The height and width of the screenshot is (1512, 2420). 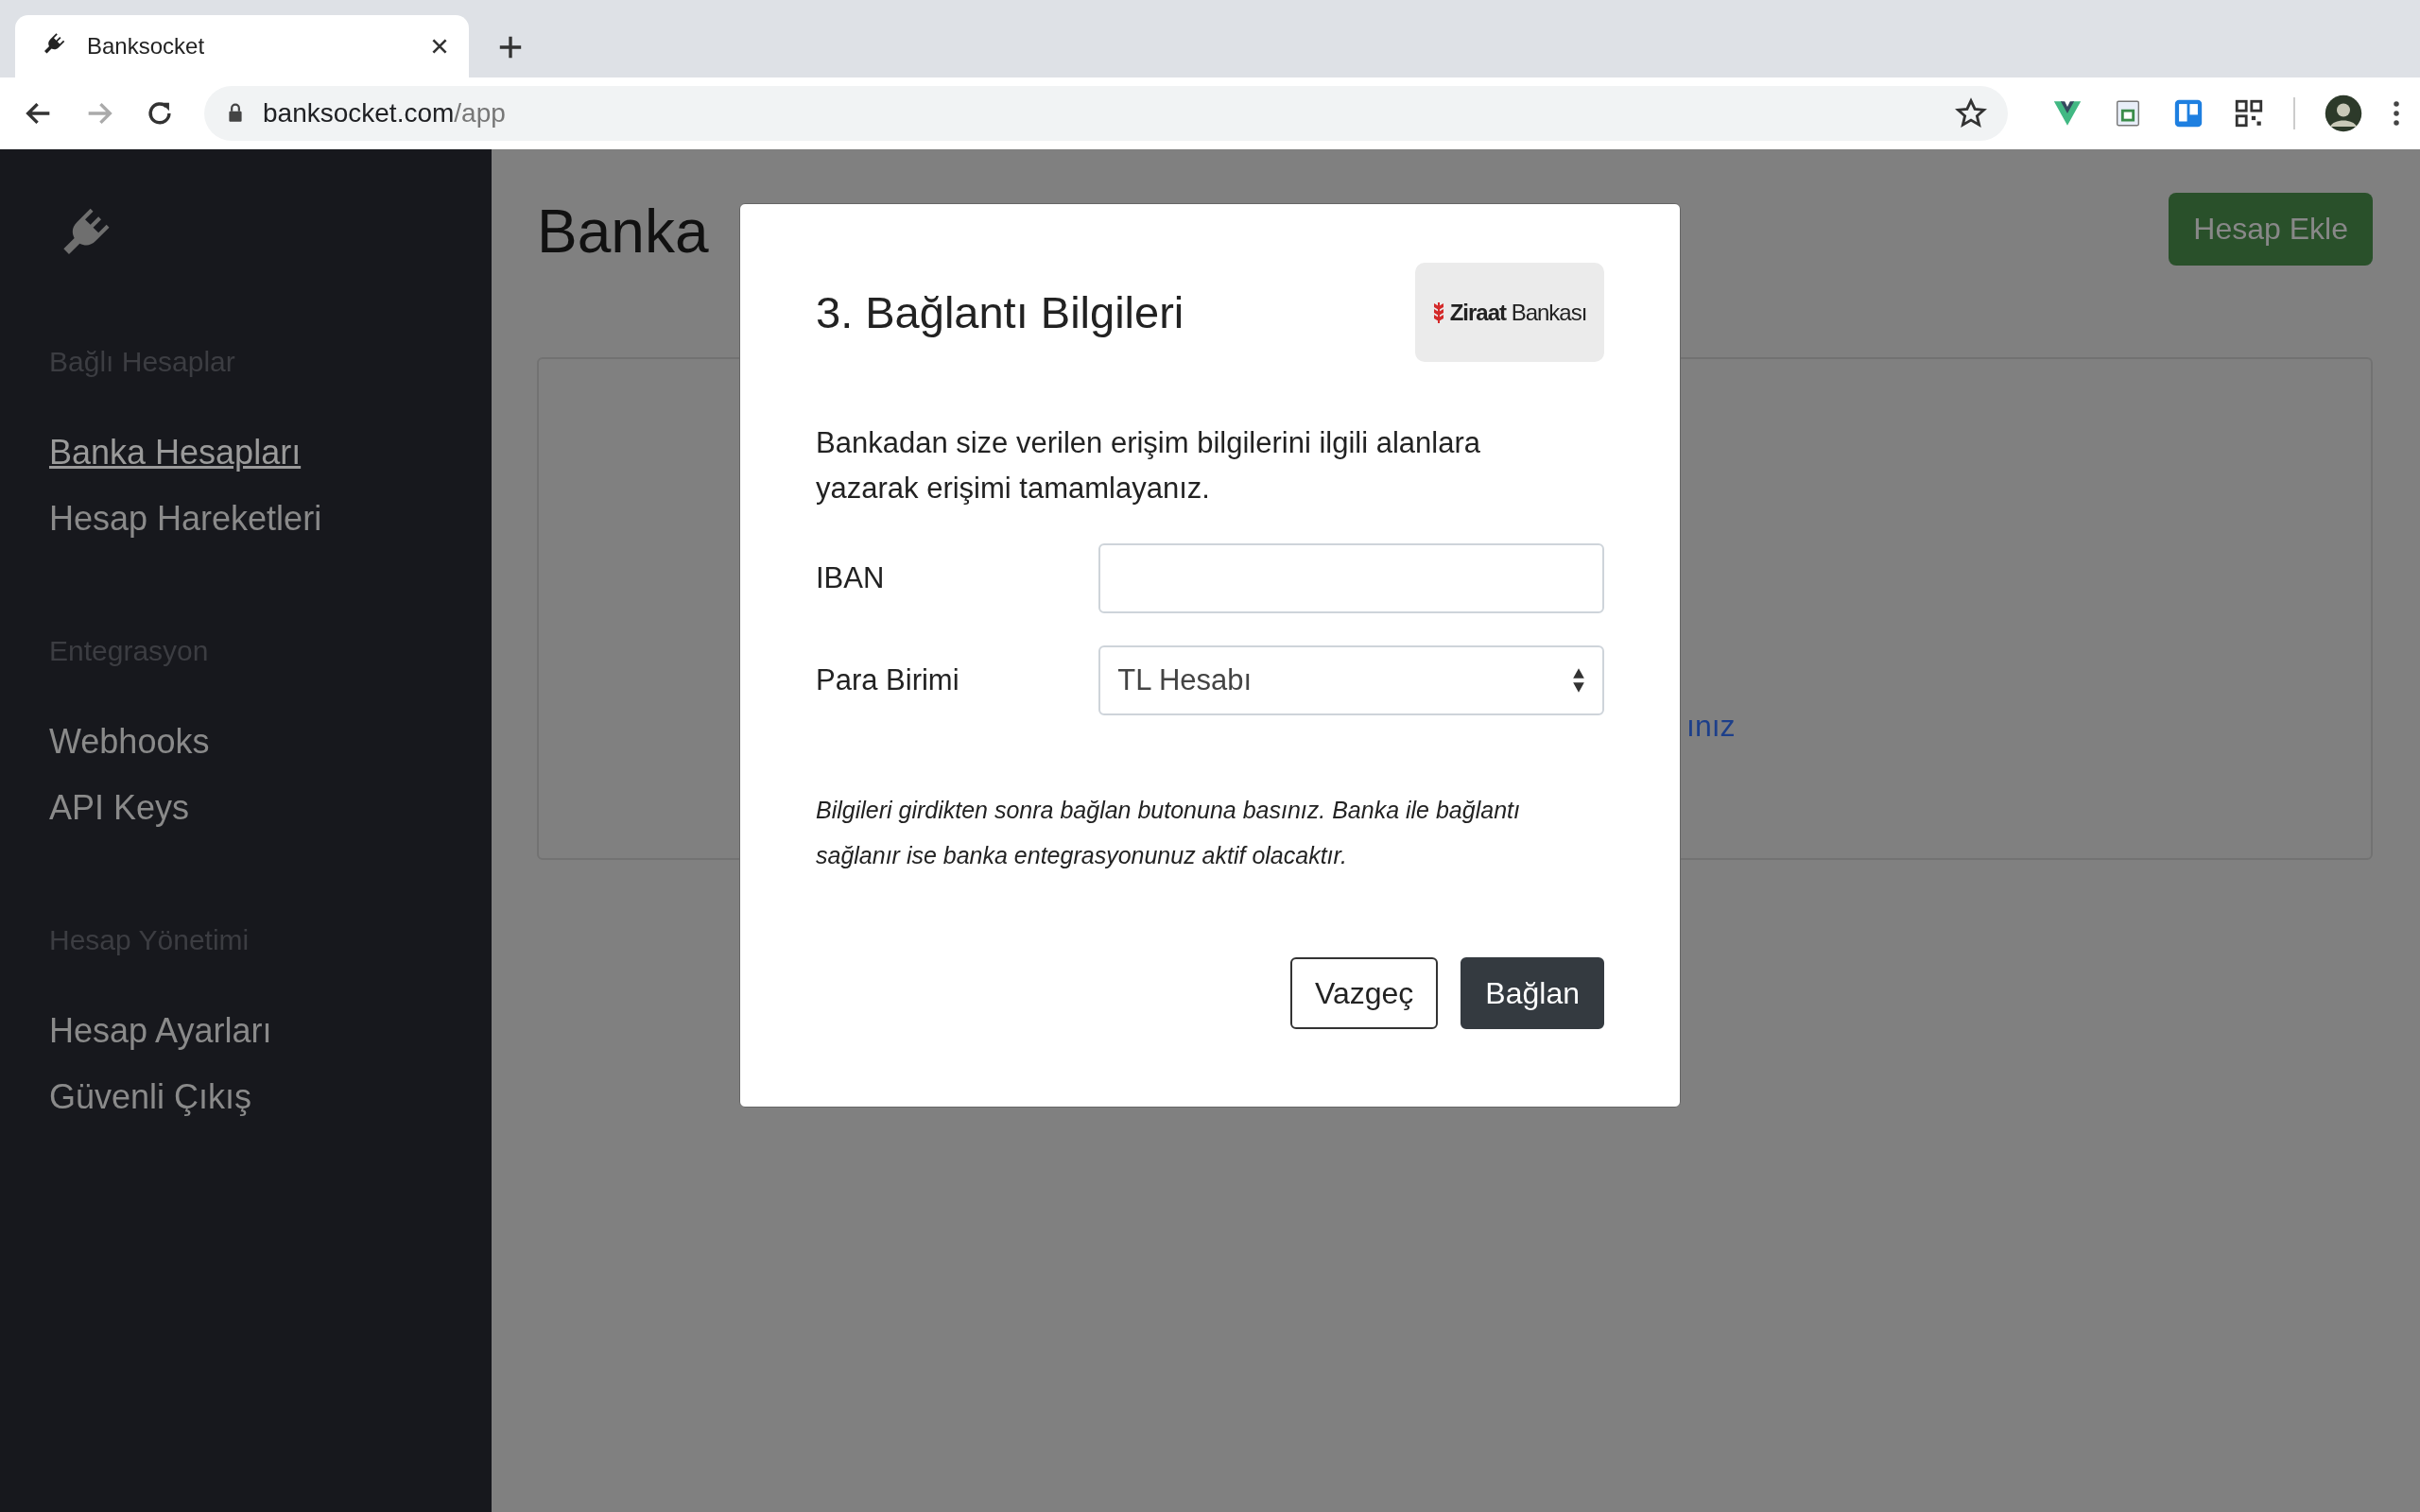 I want to click on board-icon, so click(x=2188, y=113).